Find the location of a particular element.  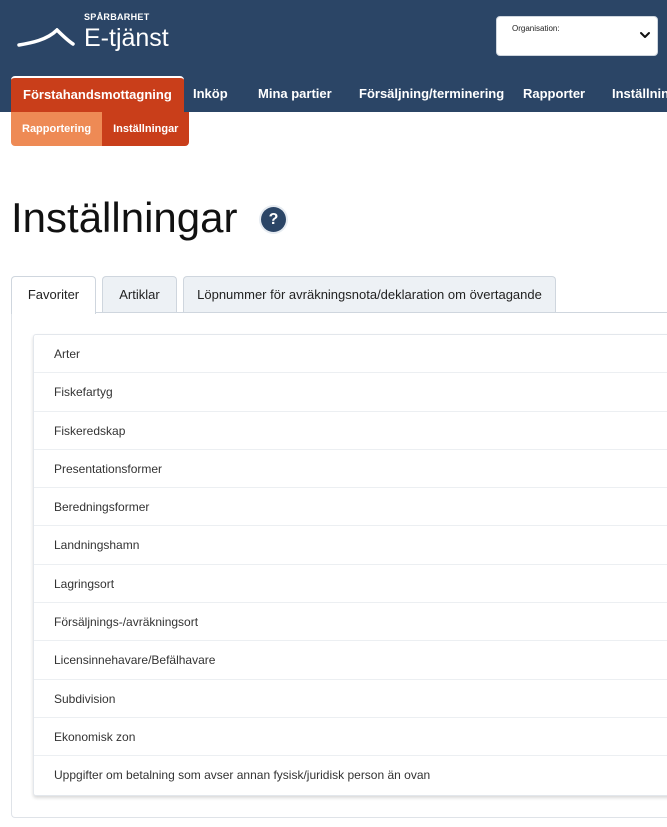

list-item-fiskefartyg: Fiskefartyg is located at coordinates (350, 392).